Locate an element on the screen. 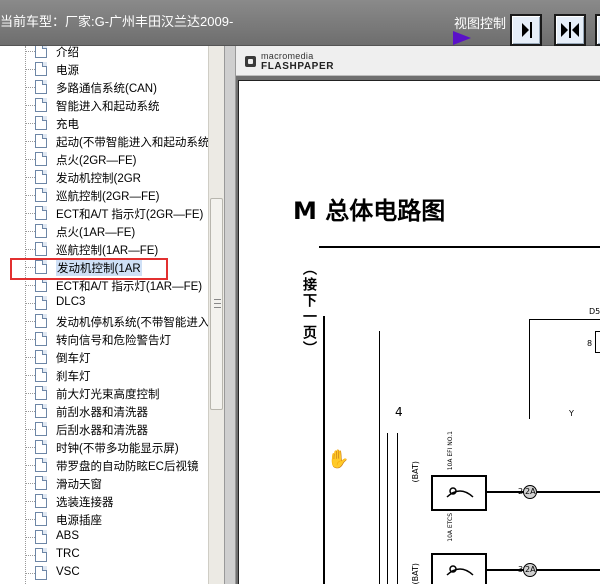 The width and height of the screenshot is (600, 584). tree-item: 巡航控制(1AR—FE) is located at coordinates (104, 249).